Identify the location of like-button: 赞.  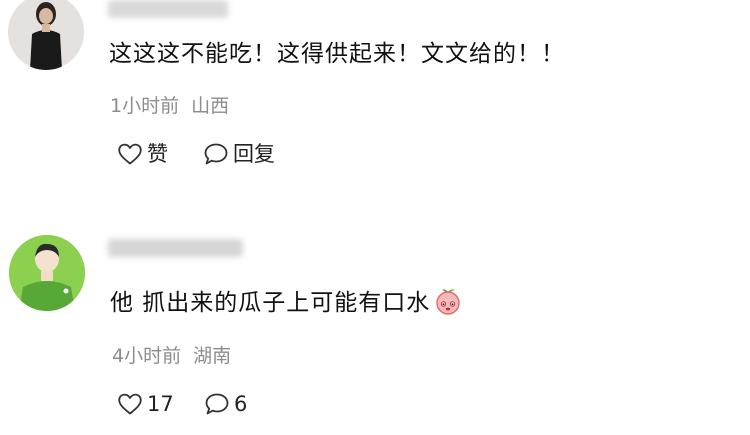
(142, 154).